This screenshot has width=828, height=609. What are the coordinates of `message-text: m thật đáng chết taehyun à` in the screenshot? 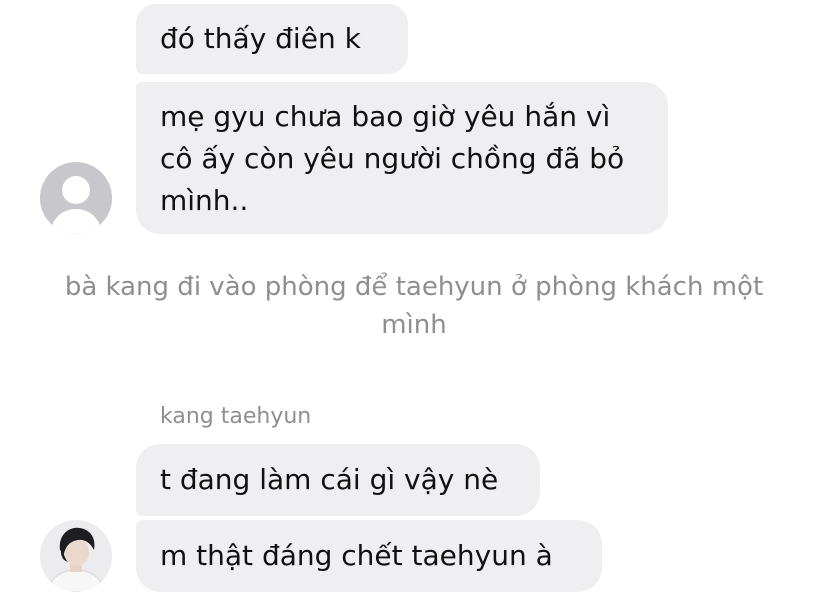 It's located at (356, 555).